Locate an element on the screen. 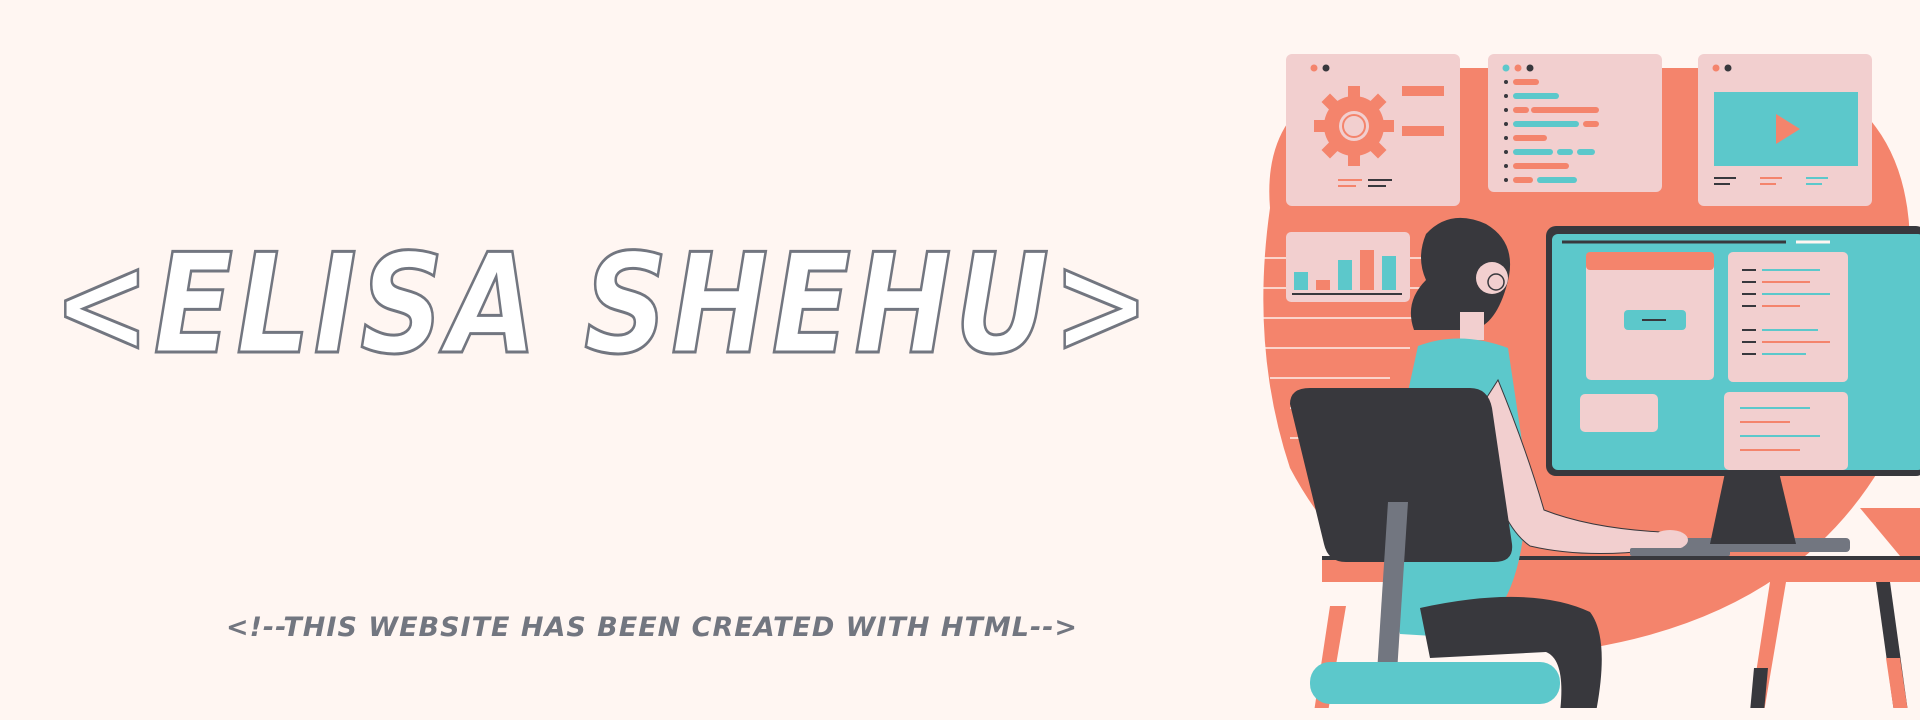 The height and width of the screenshot is (720, 1920). gear-icon is located at coordinates (1354, 126).